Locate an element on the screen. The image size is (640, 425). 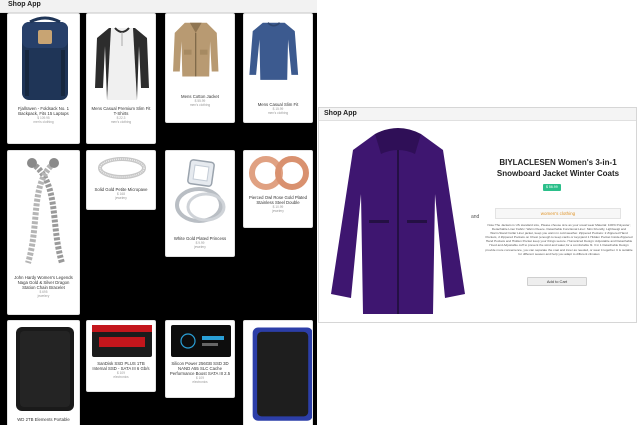
stray-text: and is located at coordinates (475, 217).